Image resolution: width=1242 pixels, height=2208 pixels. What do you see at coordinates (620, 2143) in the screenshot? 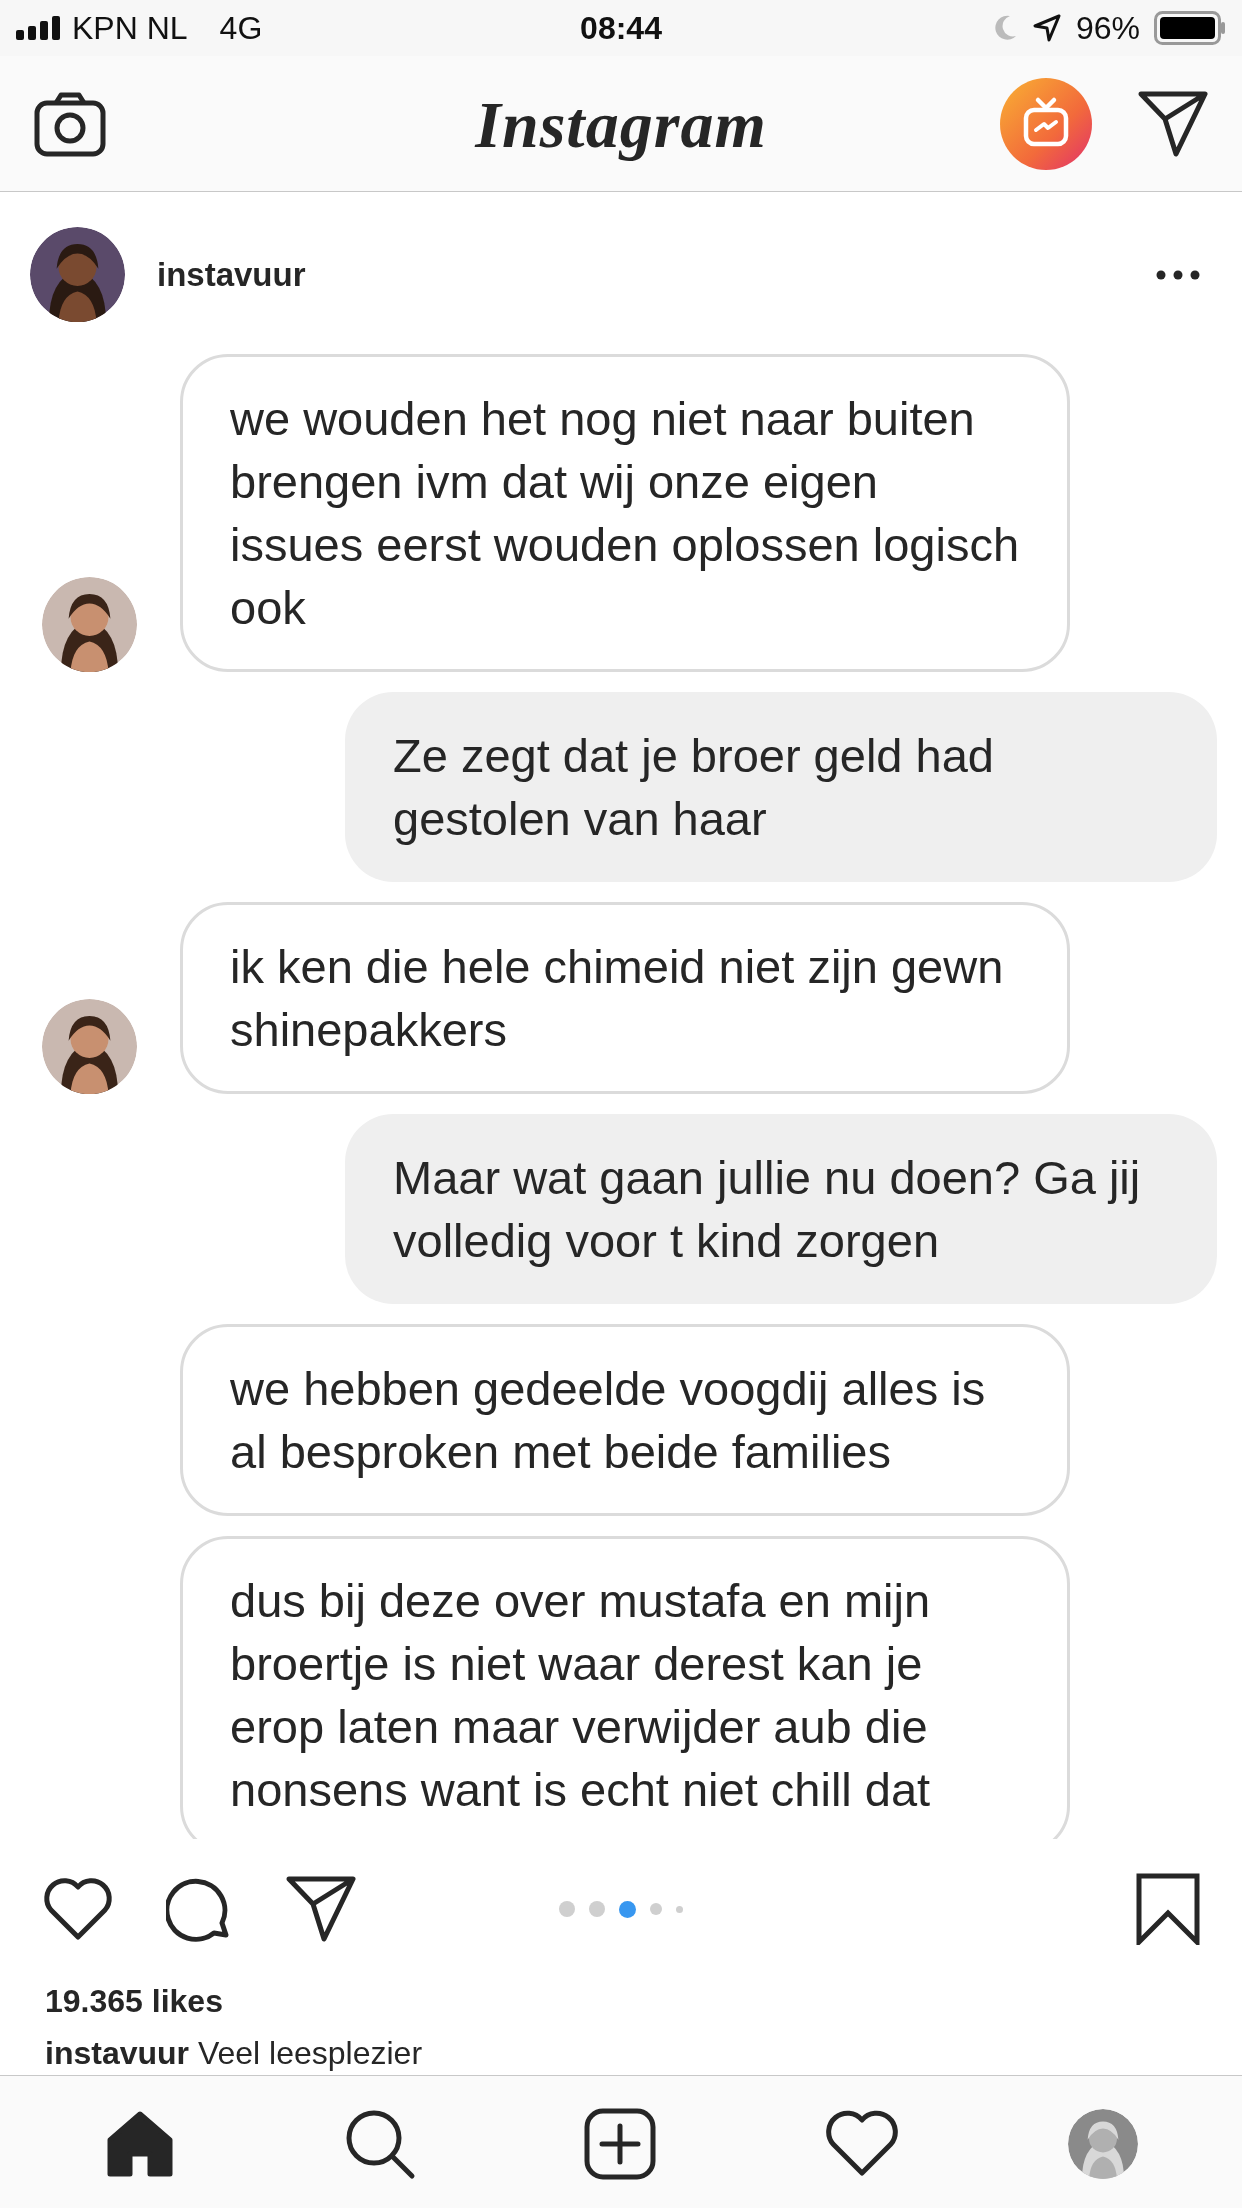
I see `add-icon` at bounding box center [620, 2143].